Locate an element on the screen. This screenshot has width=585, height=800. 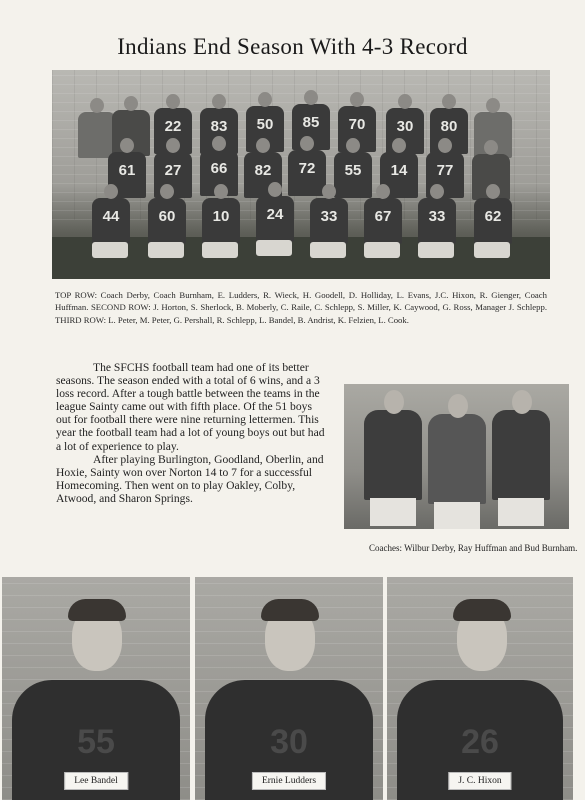
jersey-number: 70 is located at coordinates (357, 124).